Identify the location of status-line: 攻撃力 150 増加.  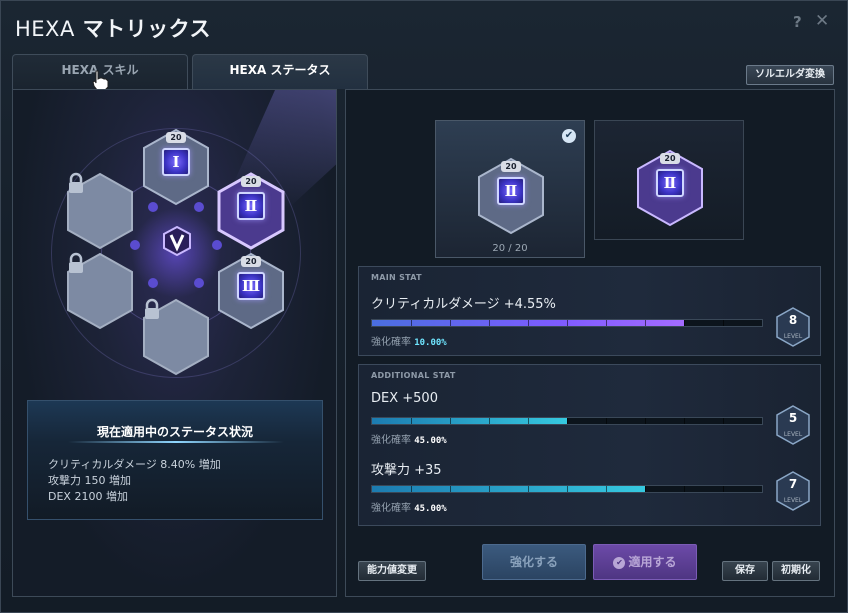
(89, 480).